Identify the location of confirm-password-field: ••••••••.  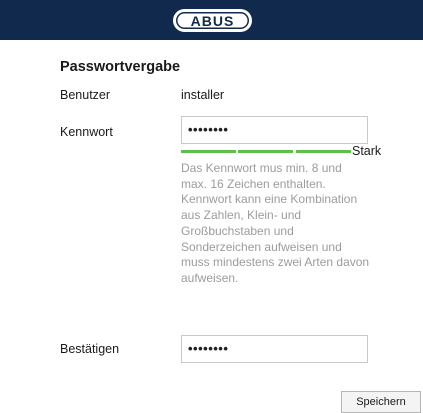
(274, 349).